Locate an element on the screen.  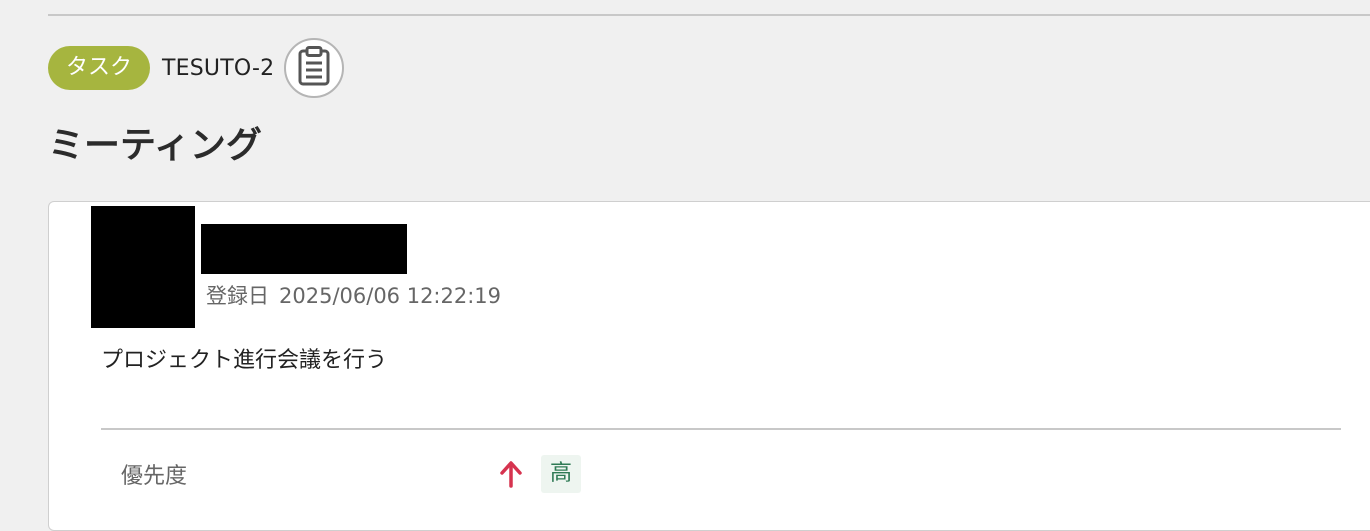
created-date-row: 登録日 2025/06/06 12:22:19 is located at coordinates (353, 295).